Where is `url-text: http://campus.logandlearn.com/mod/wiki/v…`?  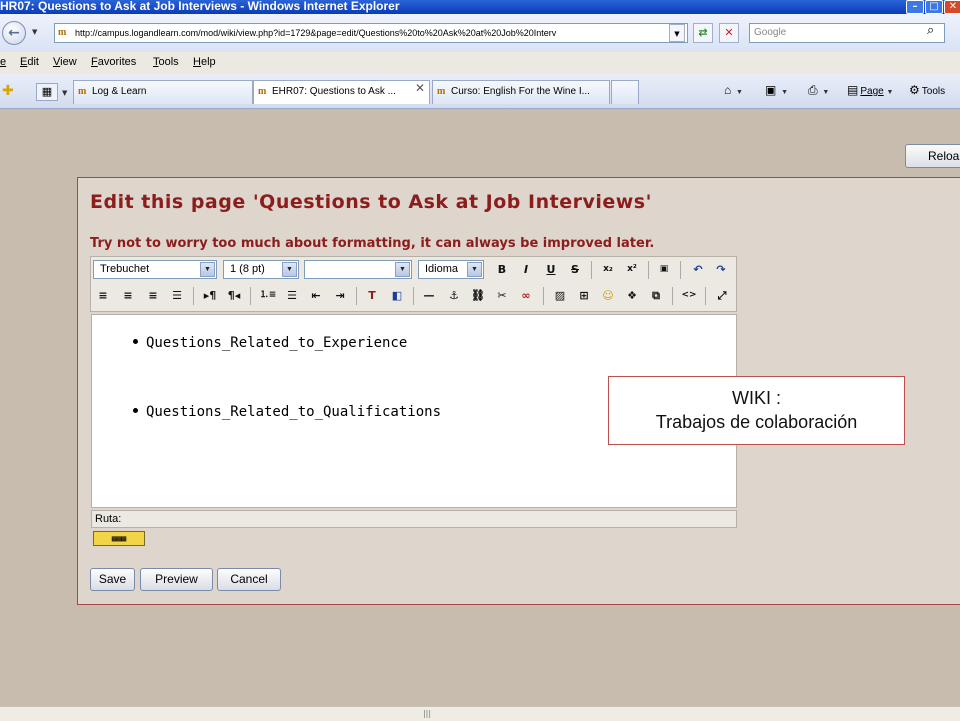
url-text: http://campus.logandlearn.com/mod/wiki/v… is located at coordinates (315, 33).